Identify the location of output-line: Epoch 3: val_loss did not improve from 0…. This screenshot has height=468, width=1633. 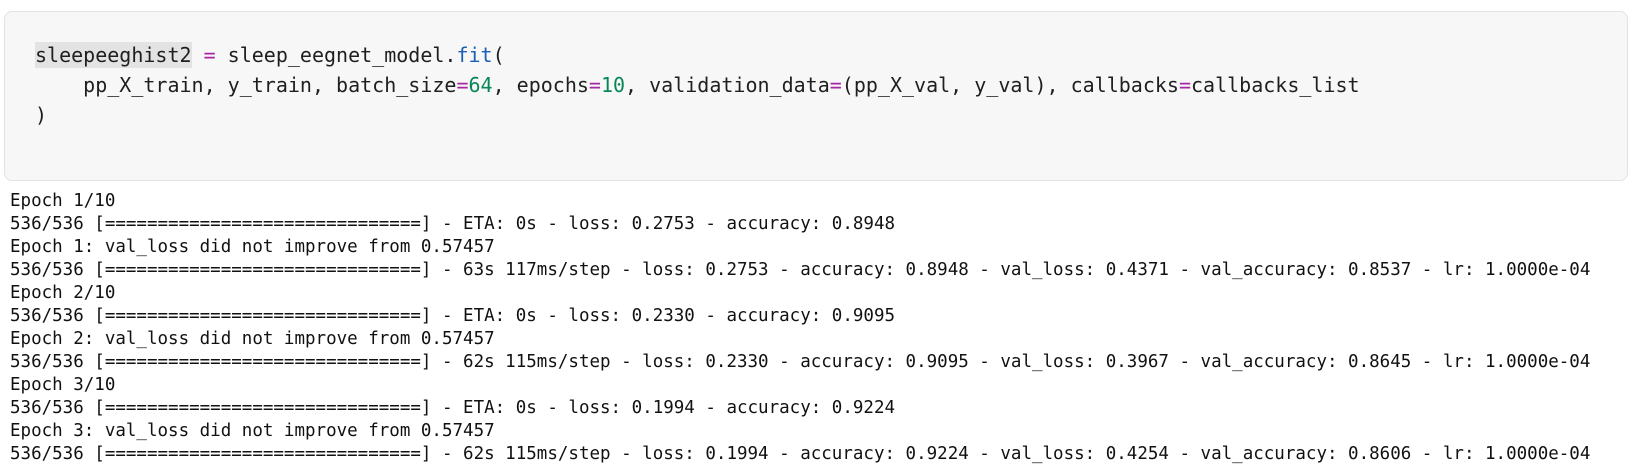
(252, 431).